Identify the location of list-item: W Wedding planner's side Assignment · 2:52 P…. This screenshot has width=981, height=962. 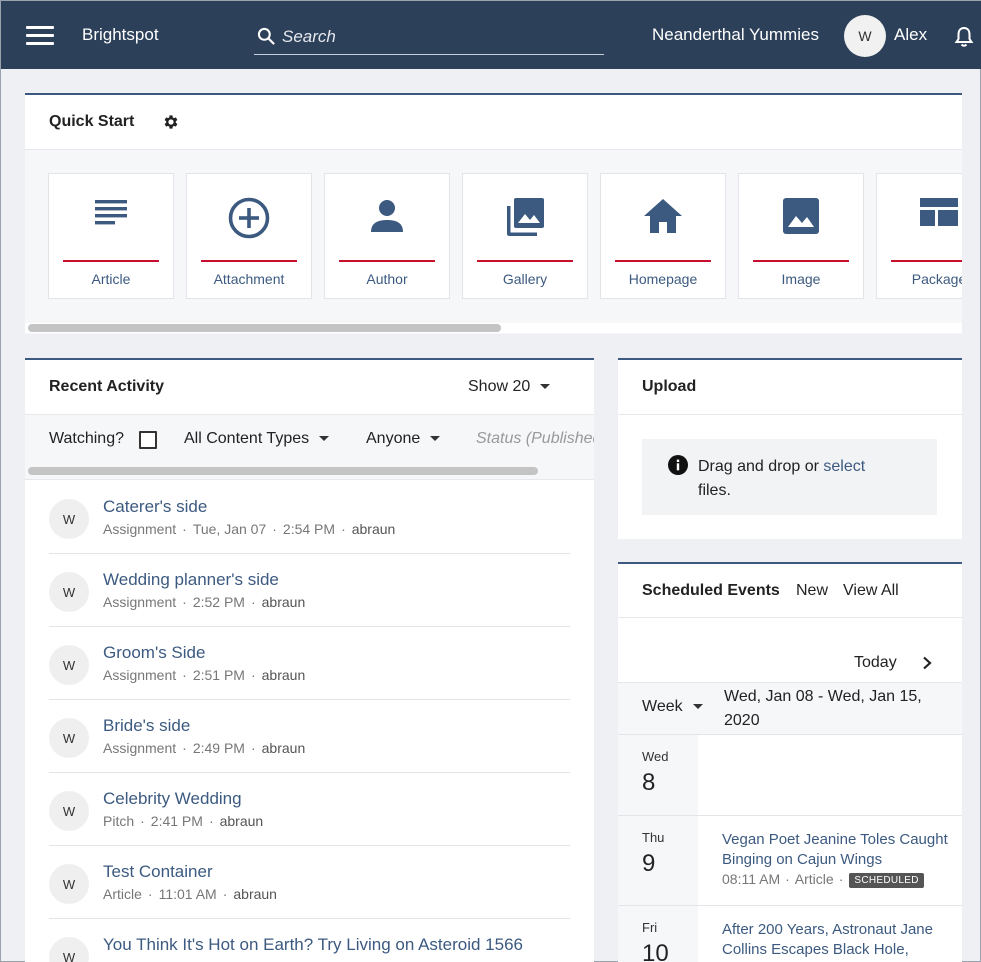
(309, 590).